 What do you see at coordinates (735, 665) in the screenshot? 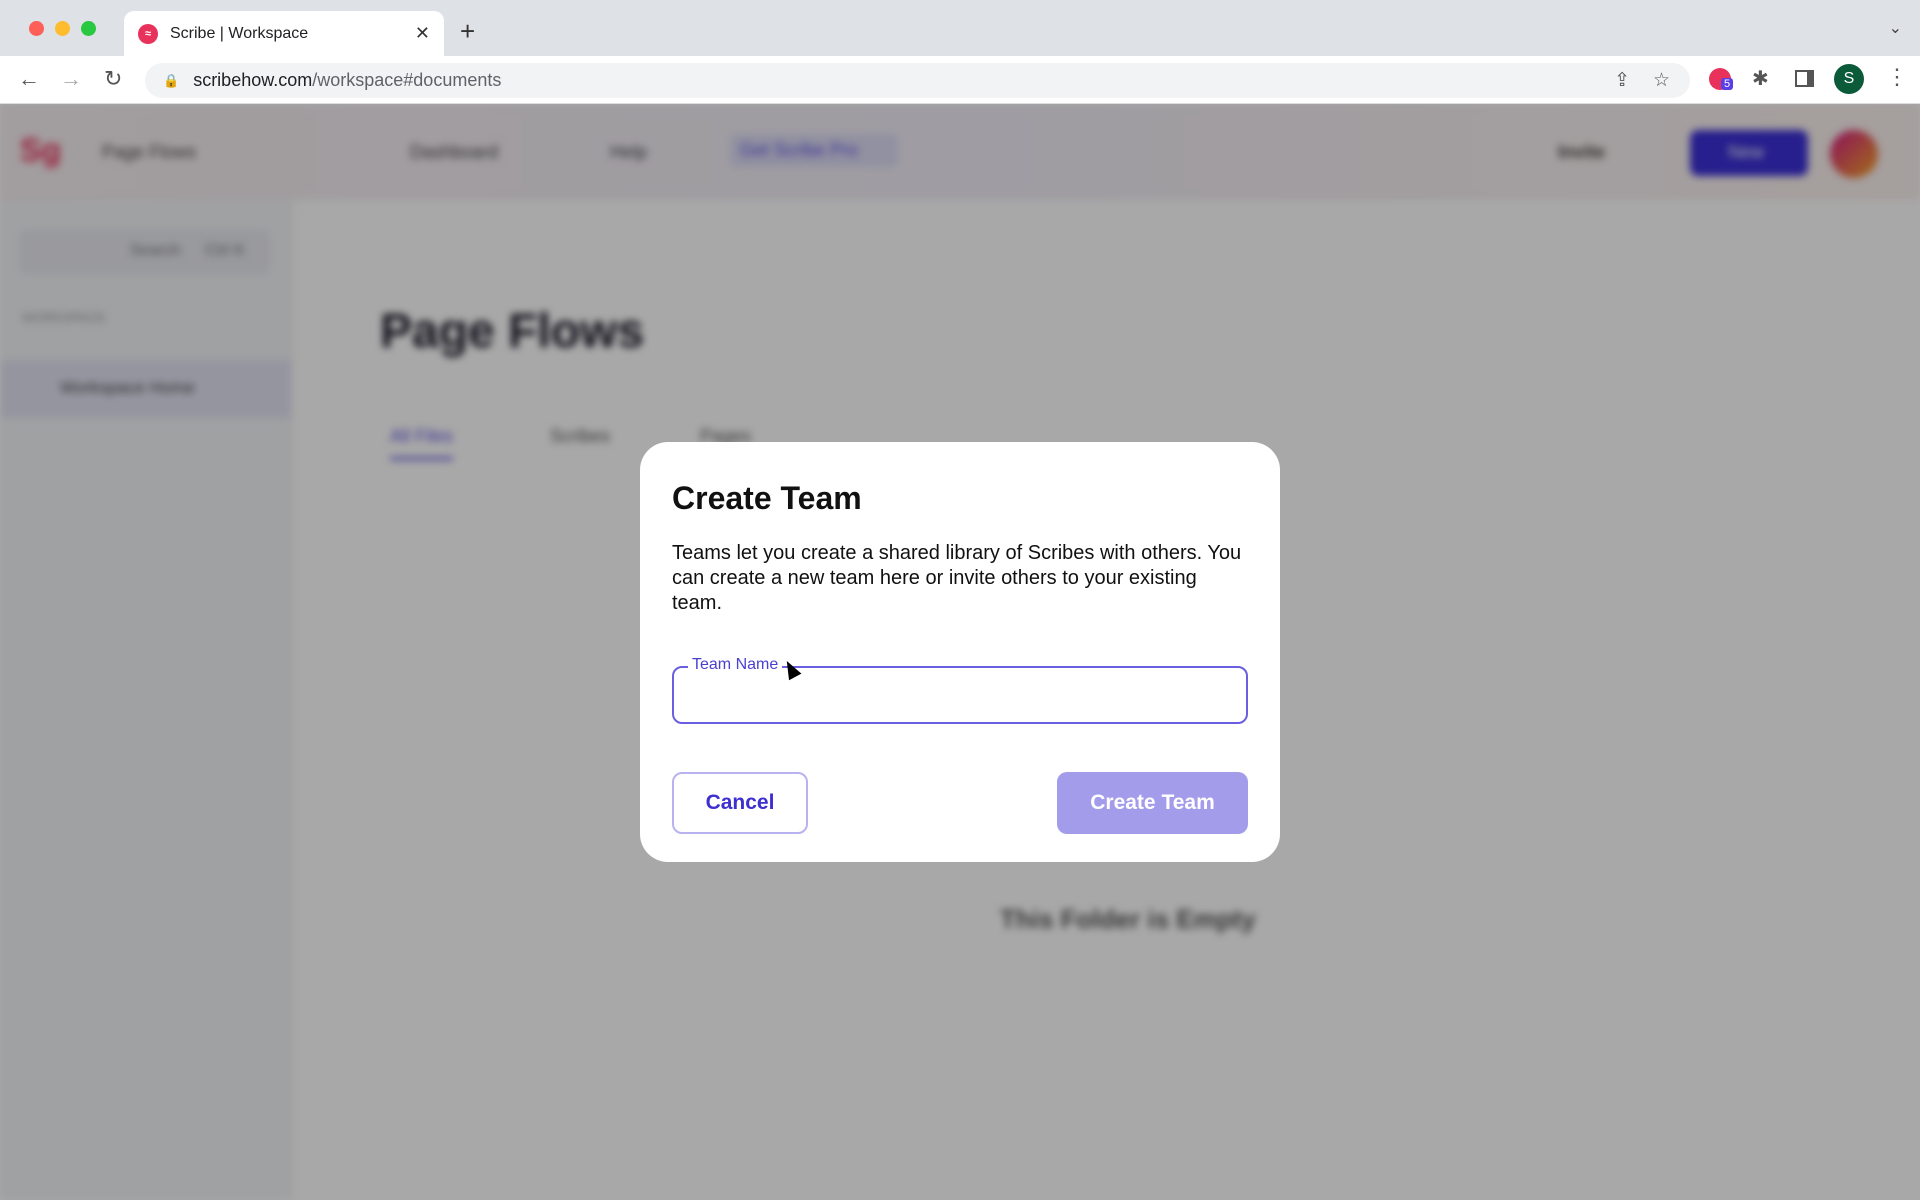
I see `team-name-label: Team Name` at bounding box center [735, 665].